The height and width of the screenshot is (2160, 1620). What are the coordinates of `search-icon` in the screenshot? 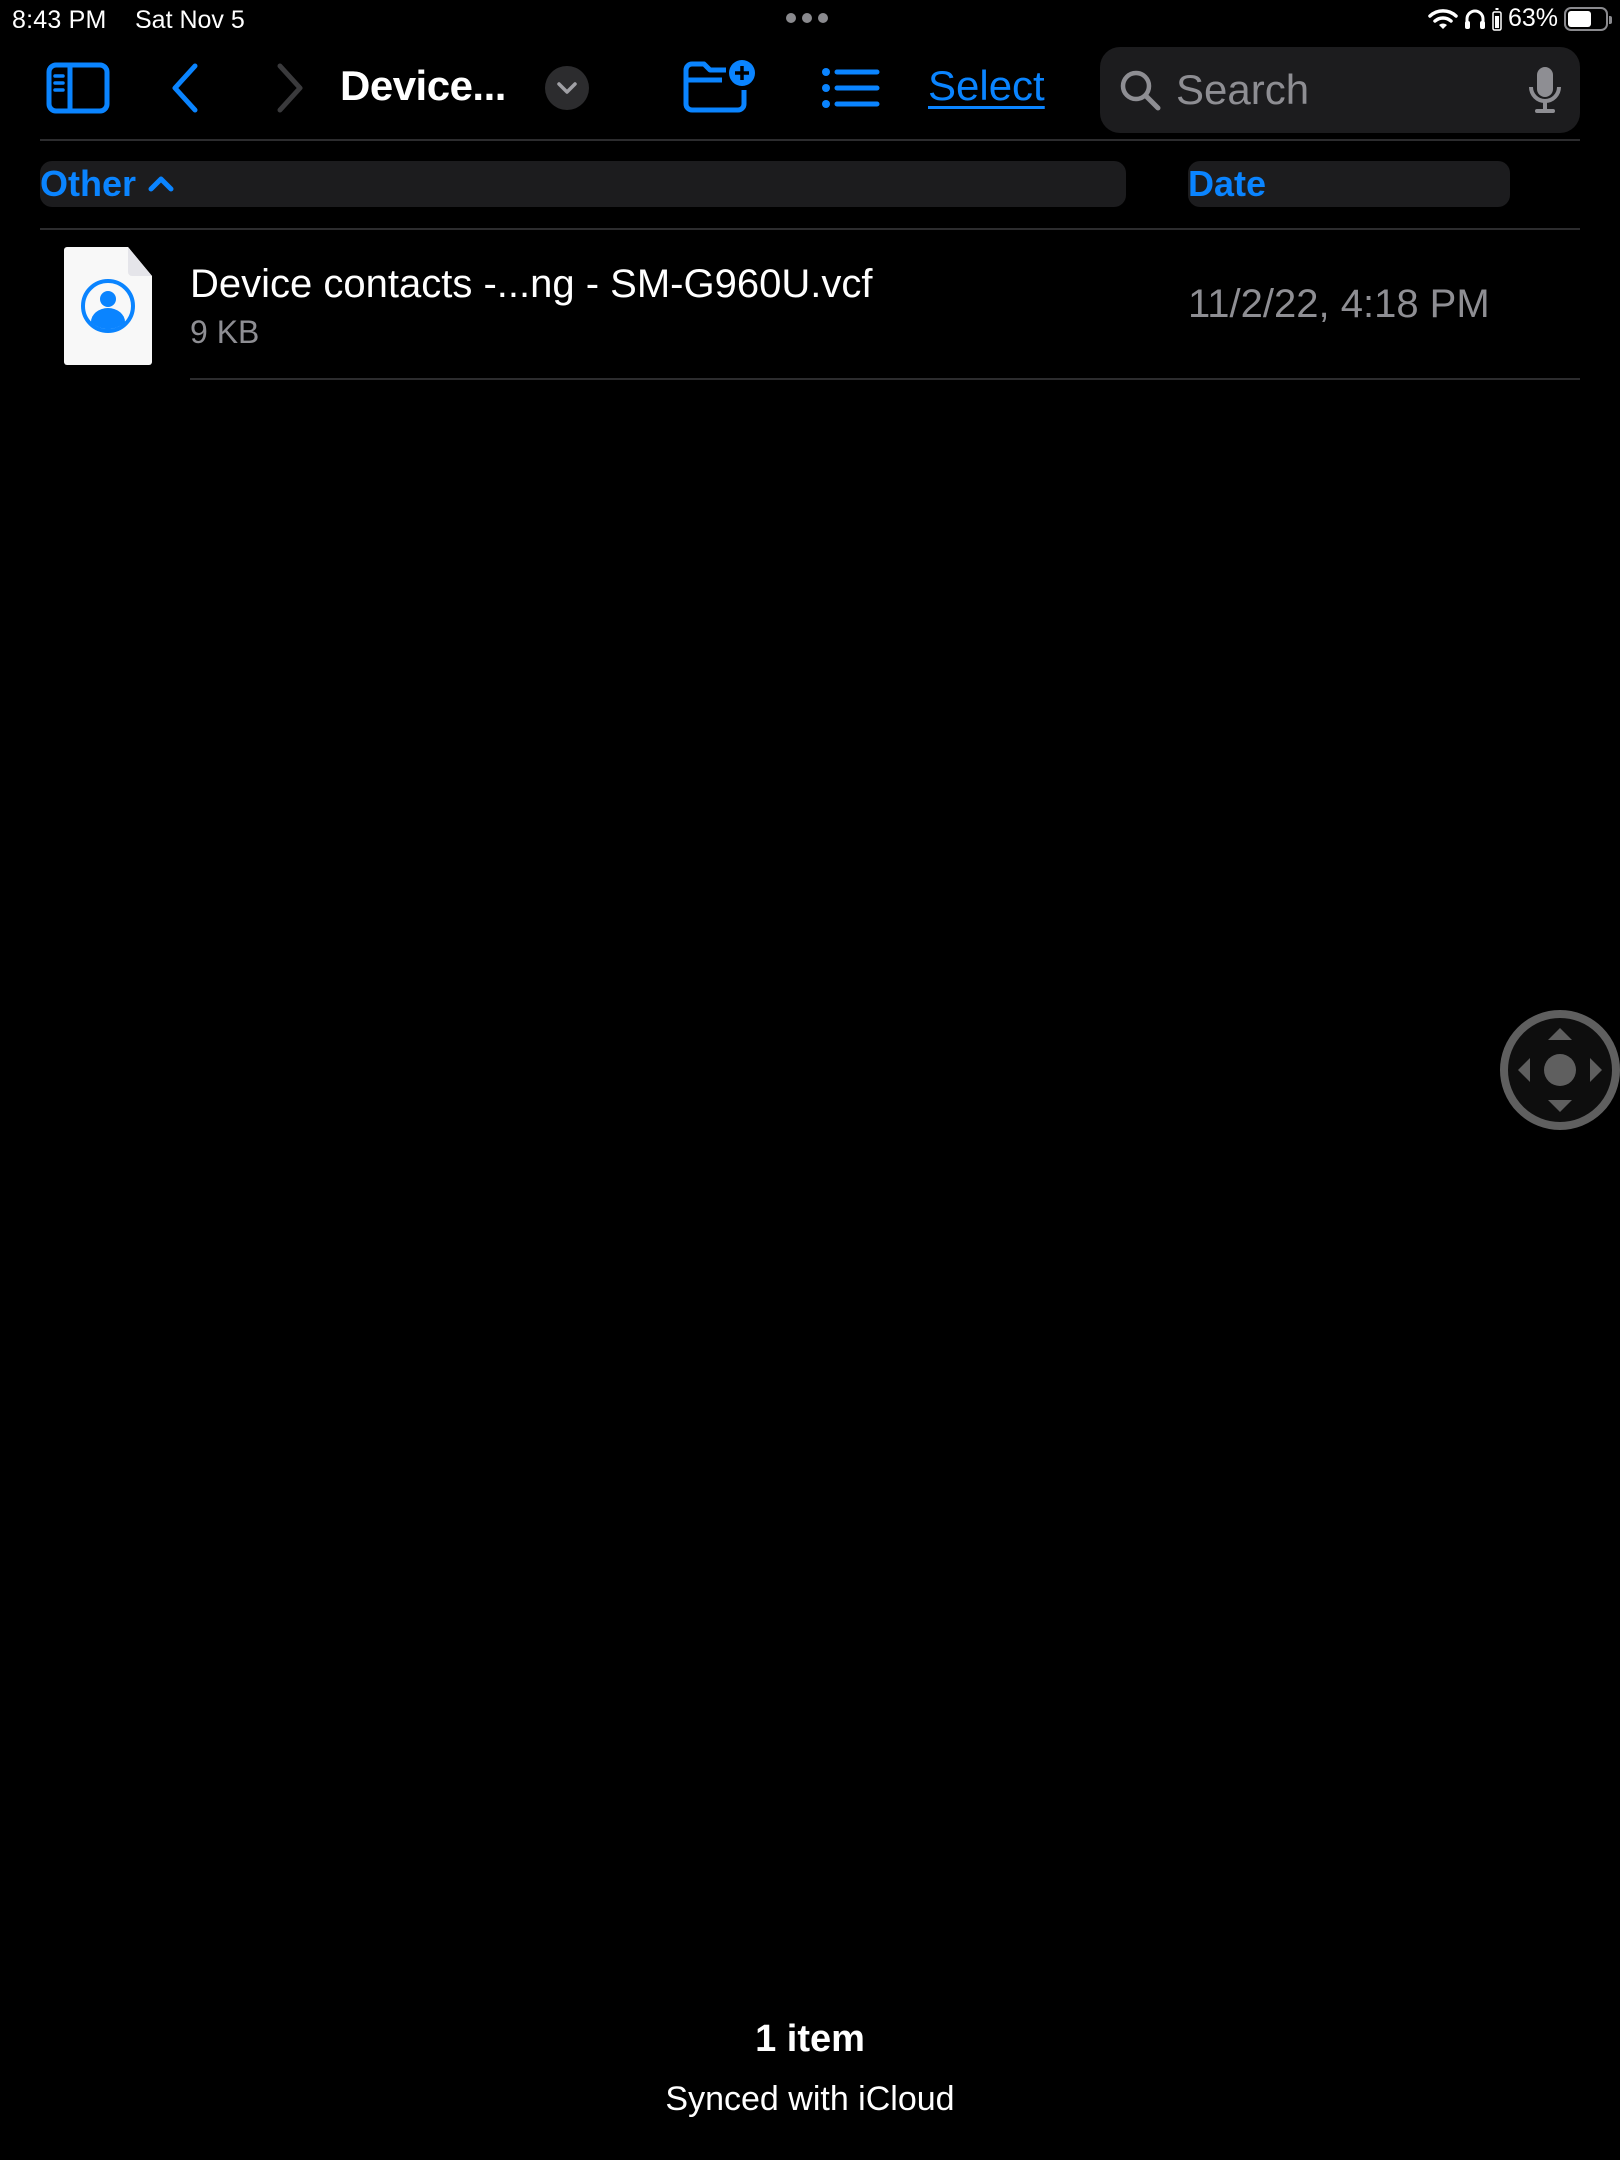 It's located at (1140, 90).